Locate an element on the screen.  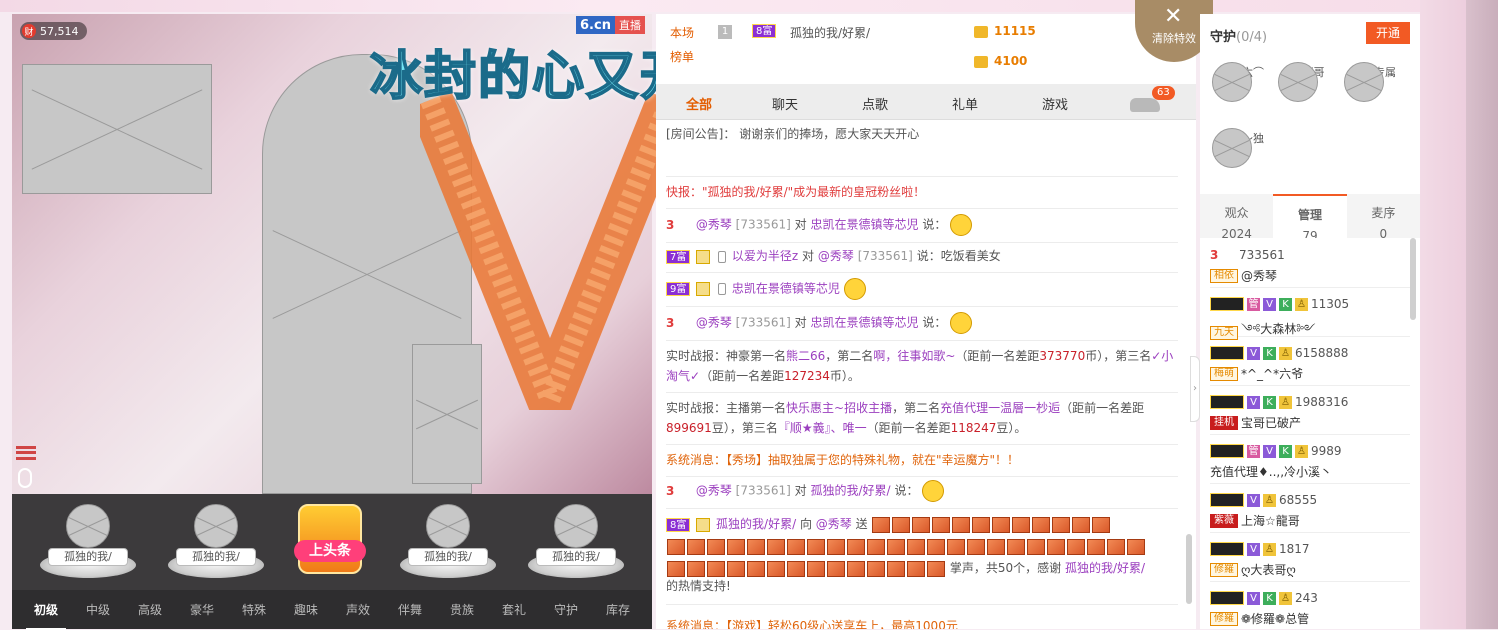
battle-name: 『顺★義』、唯一 is located at coordinates (822, 428).